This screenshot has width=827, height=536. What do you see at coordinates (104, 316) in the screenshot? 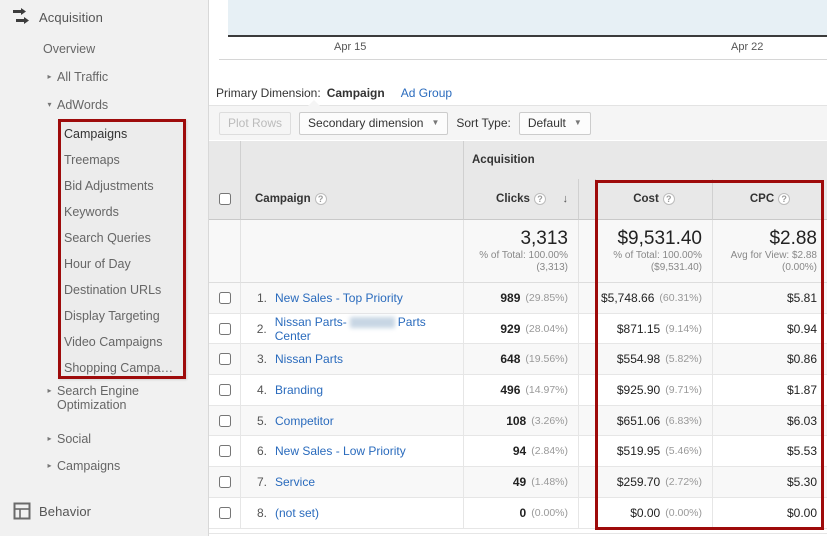
I see `sidebar-item-display-targeting: Display Targeting` at bounding box center [104, 316].